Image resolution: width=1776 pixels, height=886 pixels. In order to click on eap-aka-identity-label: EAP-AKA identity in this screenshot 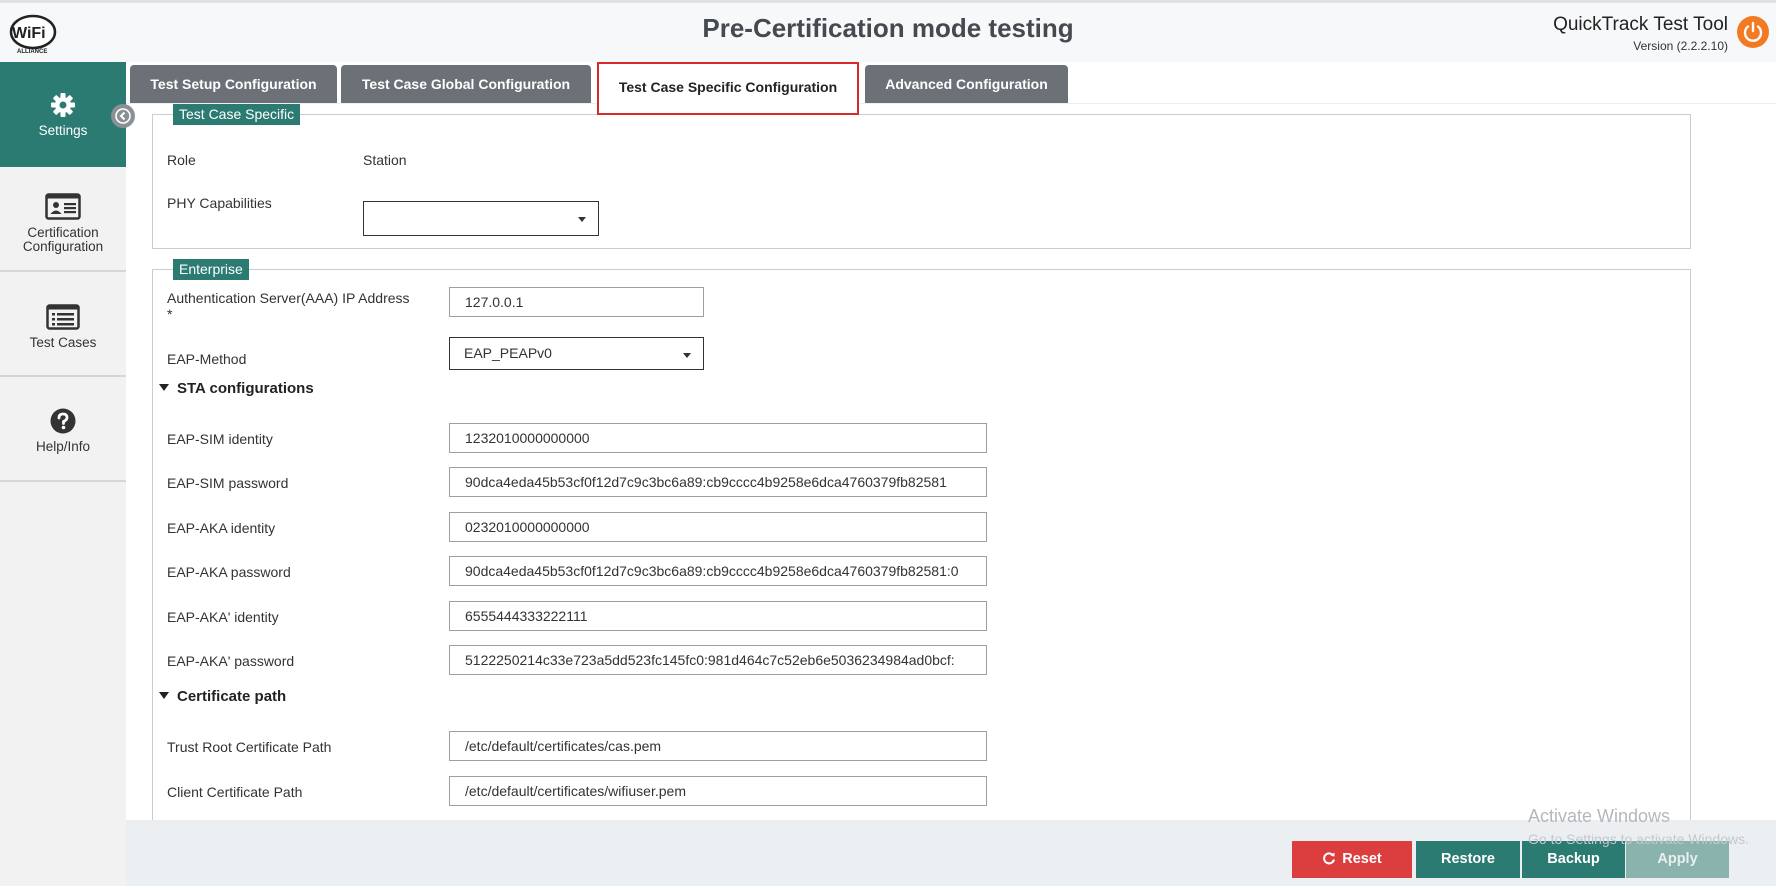, I will do `click(221, 528)`.